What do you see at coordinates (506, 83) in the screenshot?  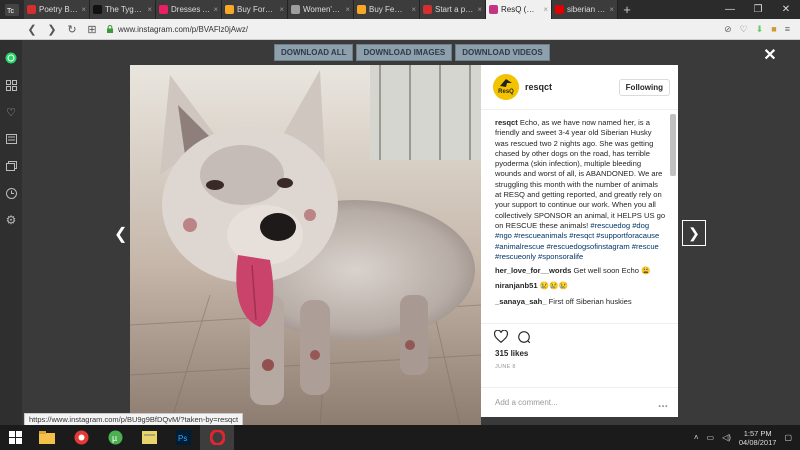 I see `bird-logo-icon` at bounding box center [506, 83].